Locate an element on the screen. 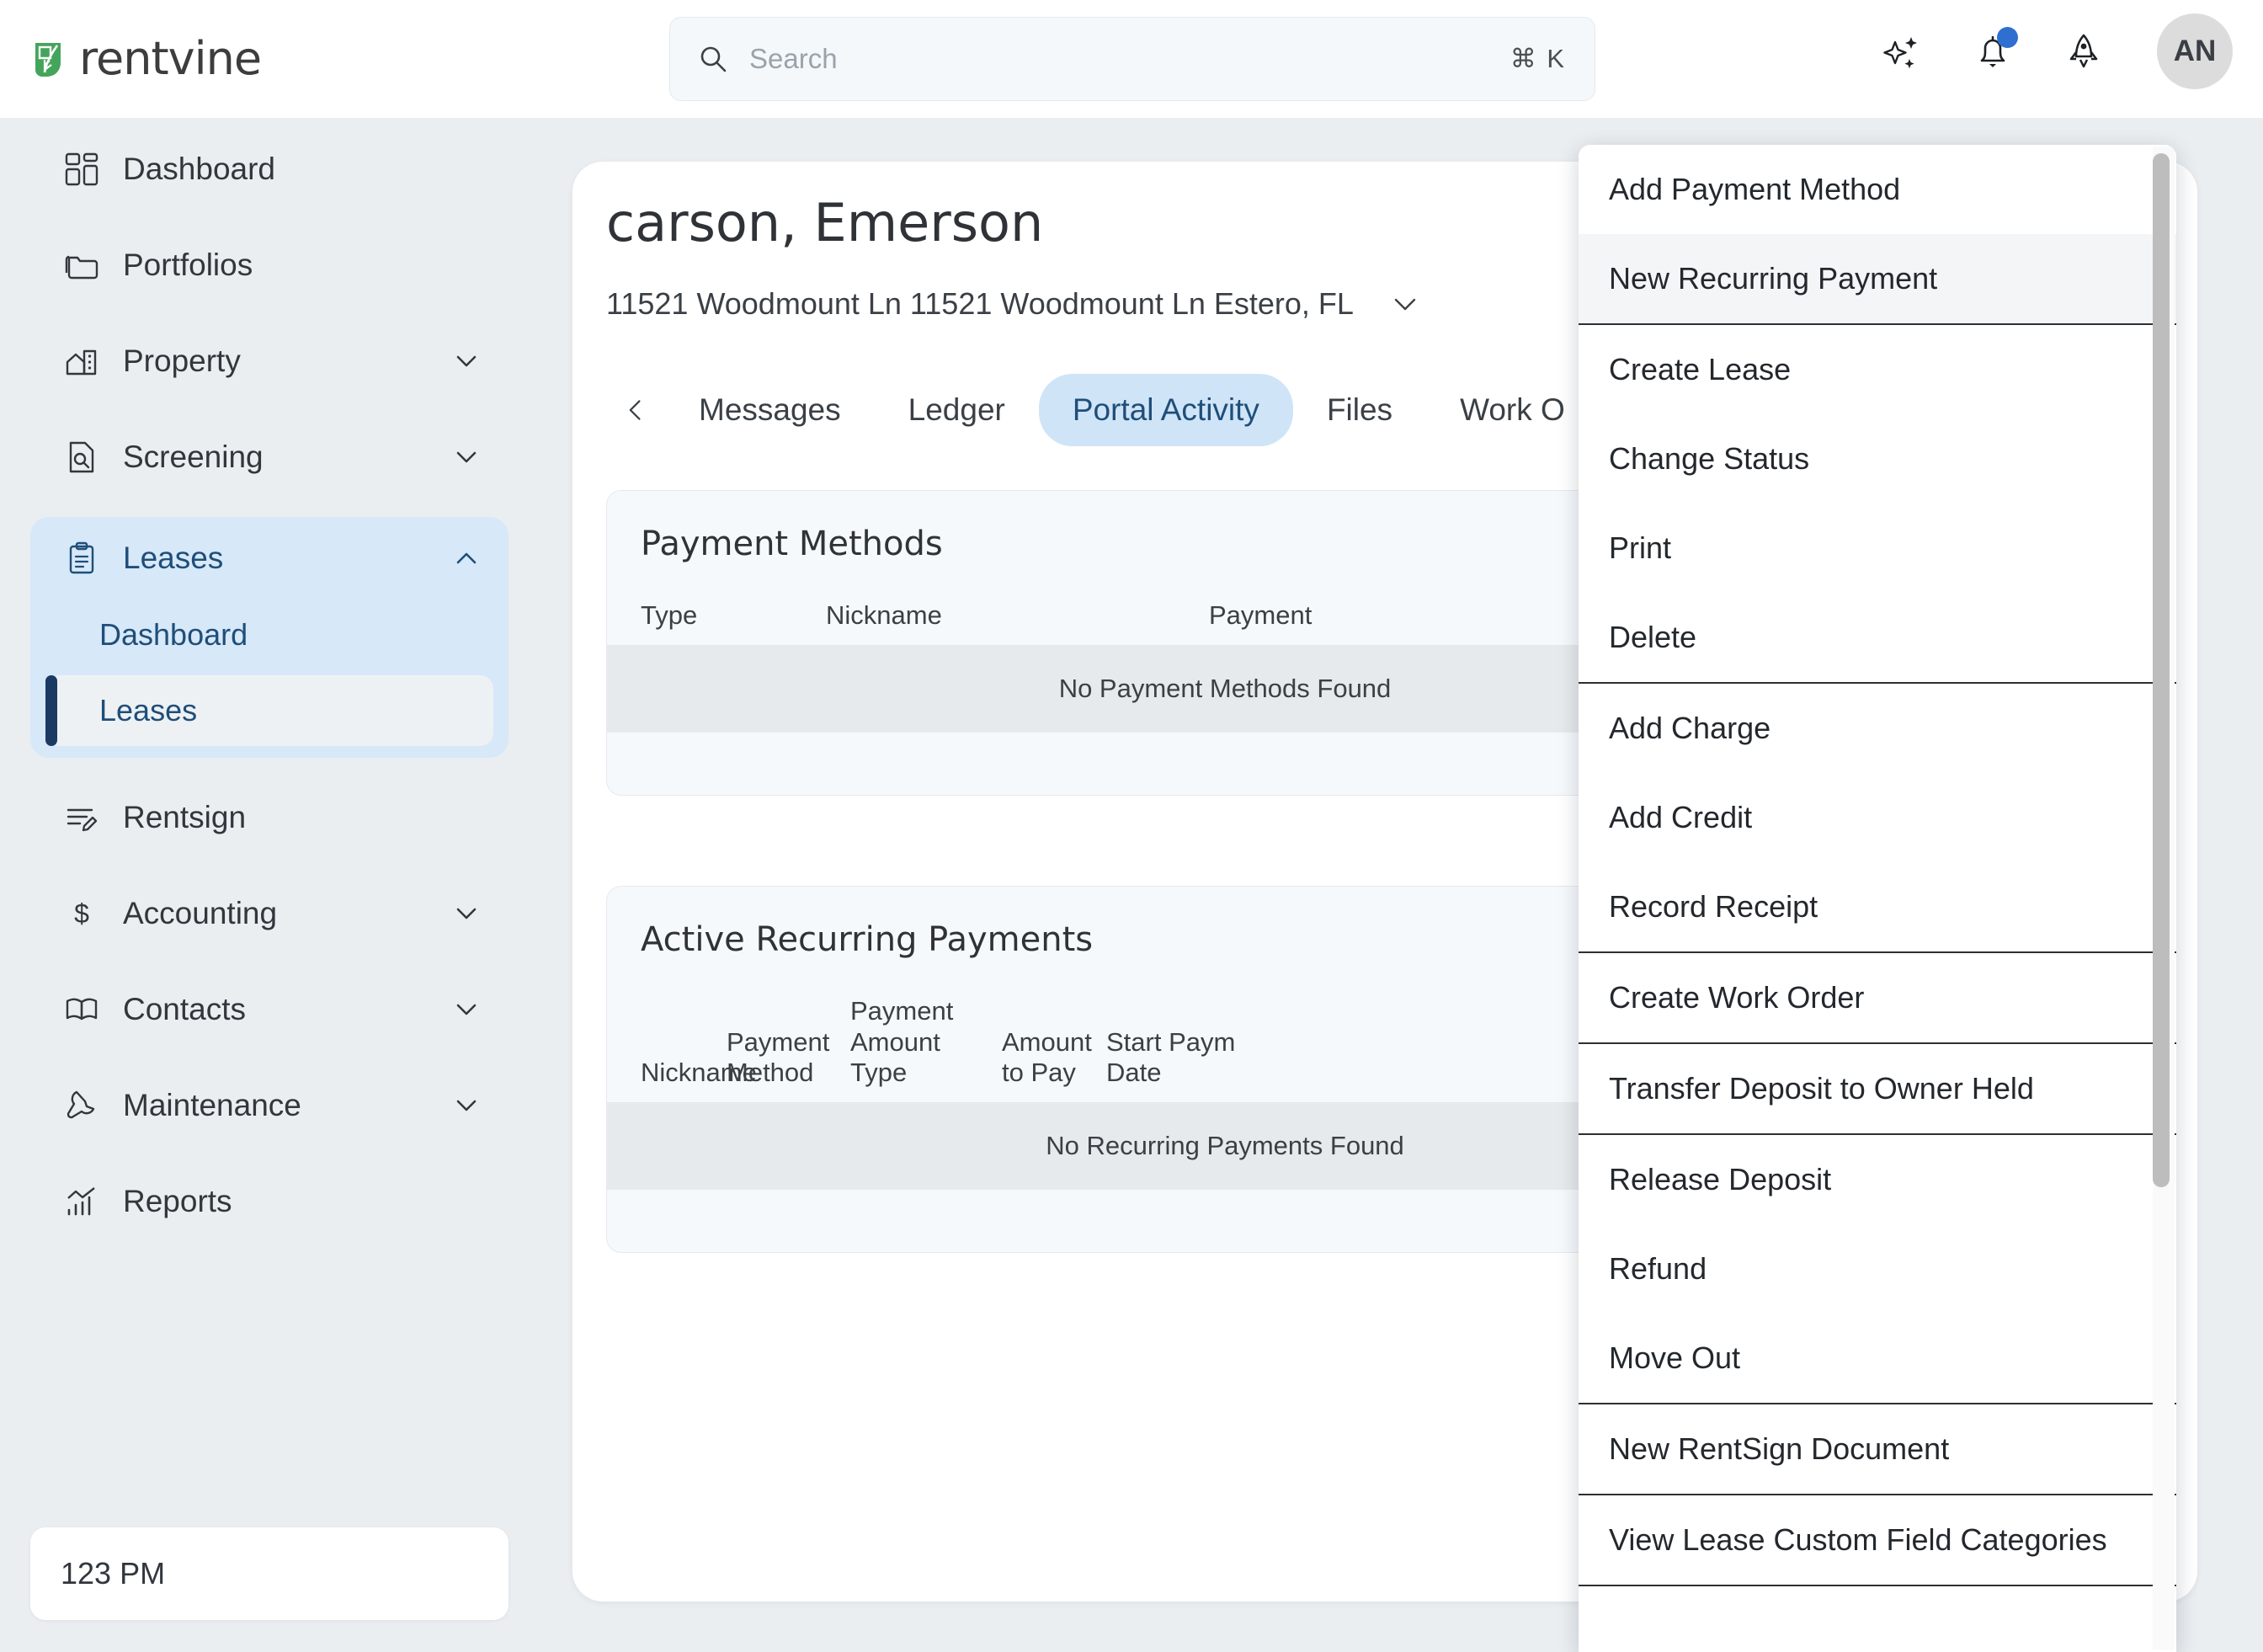  sidebar-item-label: Reports is located at coordinates (177, 1201).